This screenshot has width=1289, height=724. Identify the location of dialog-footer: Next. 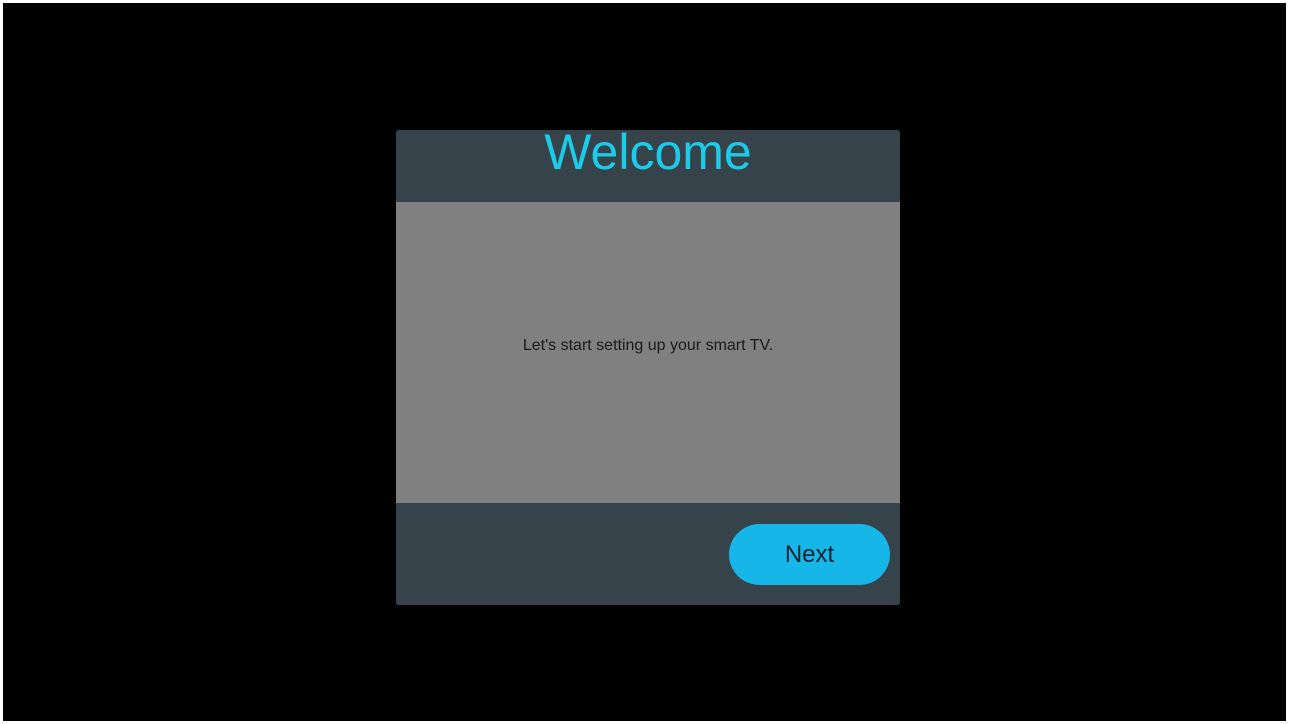
(648, 554).